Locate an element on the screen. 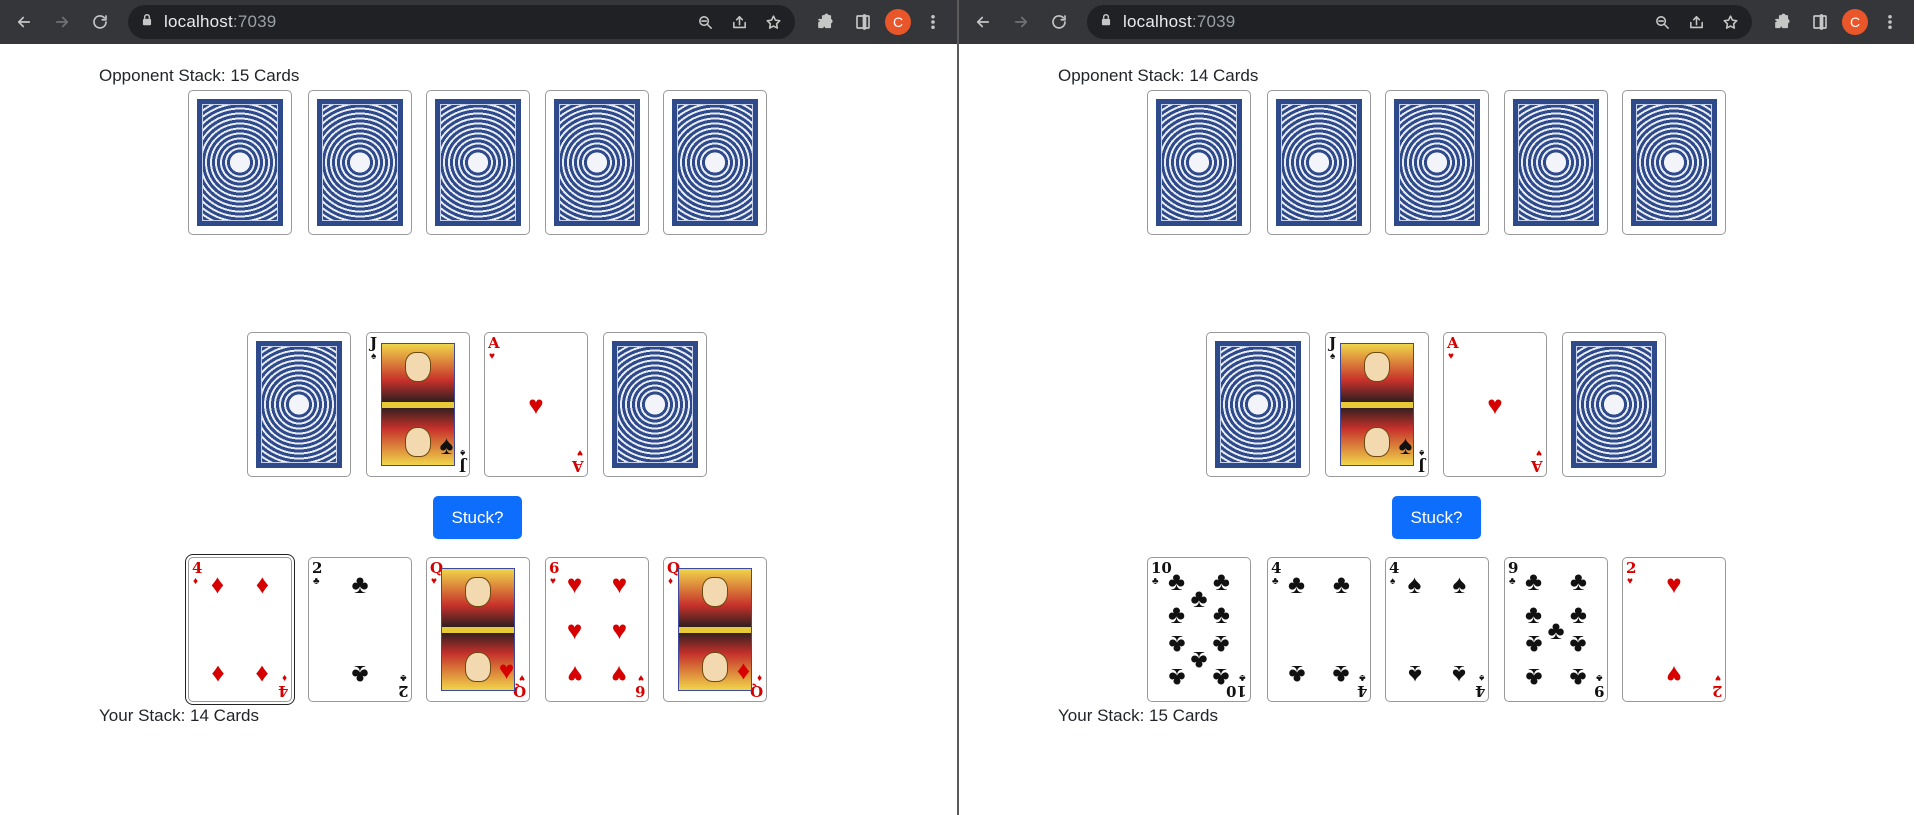 The height and width of the screenshot is (815, 1916). card-rank: 6 is located at coordinates (639, 691).